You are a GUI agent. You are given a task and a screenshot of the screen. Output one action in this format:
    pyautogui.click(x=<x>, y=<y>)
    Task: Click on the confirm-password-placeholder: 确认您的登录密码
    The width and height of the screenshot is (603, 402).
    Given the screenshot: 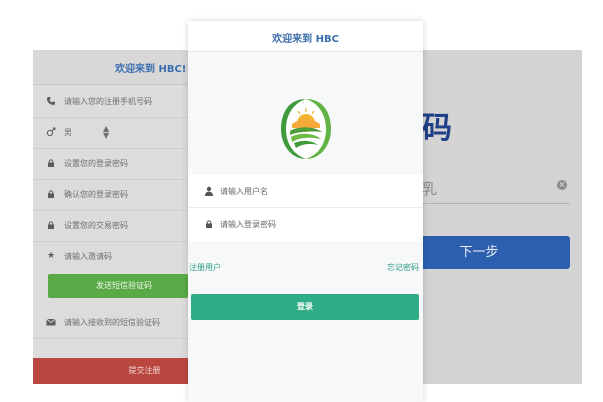 What is the action you would take?
    pyautogui.click(x=96, y=194)
    